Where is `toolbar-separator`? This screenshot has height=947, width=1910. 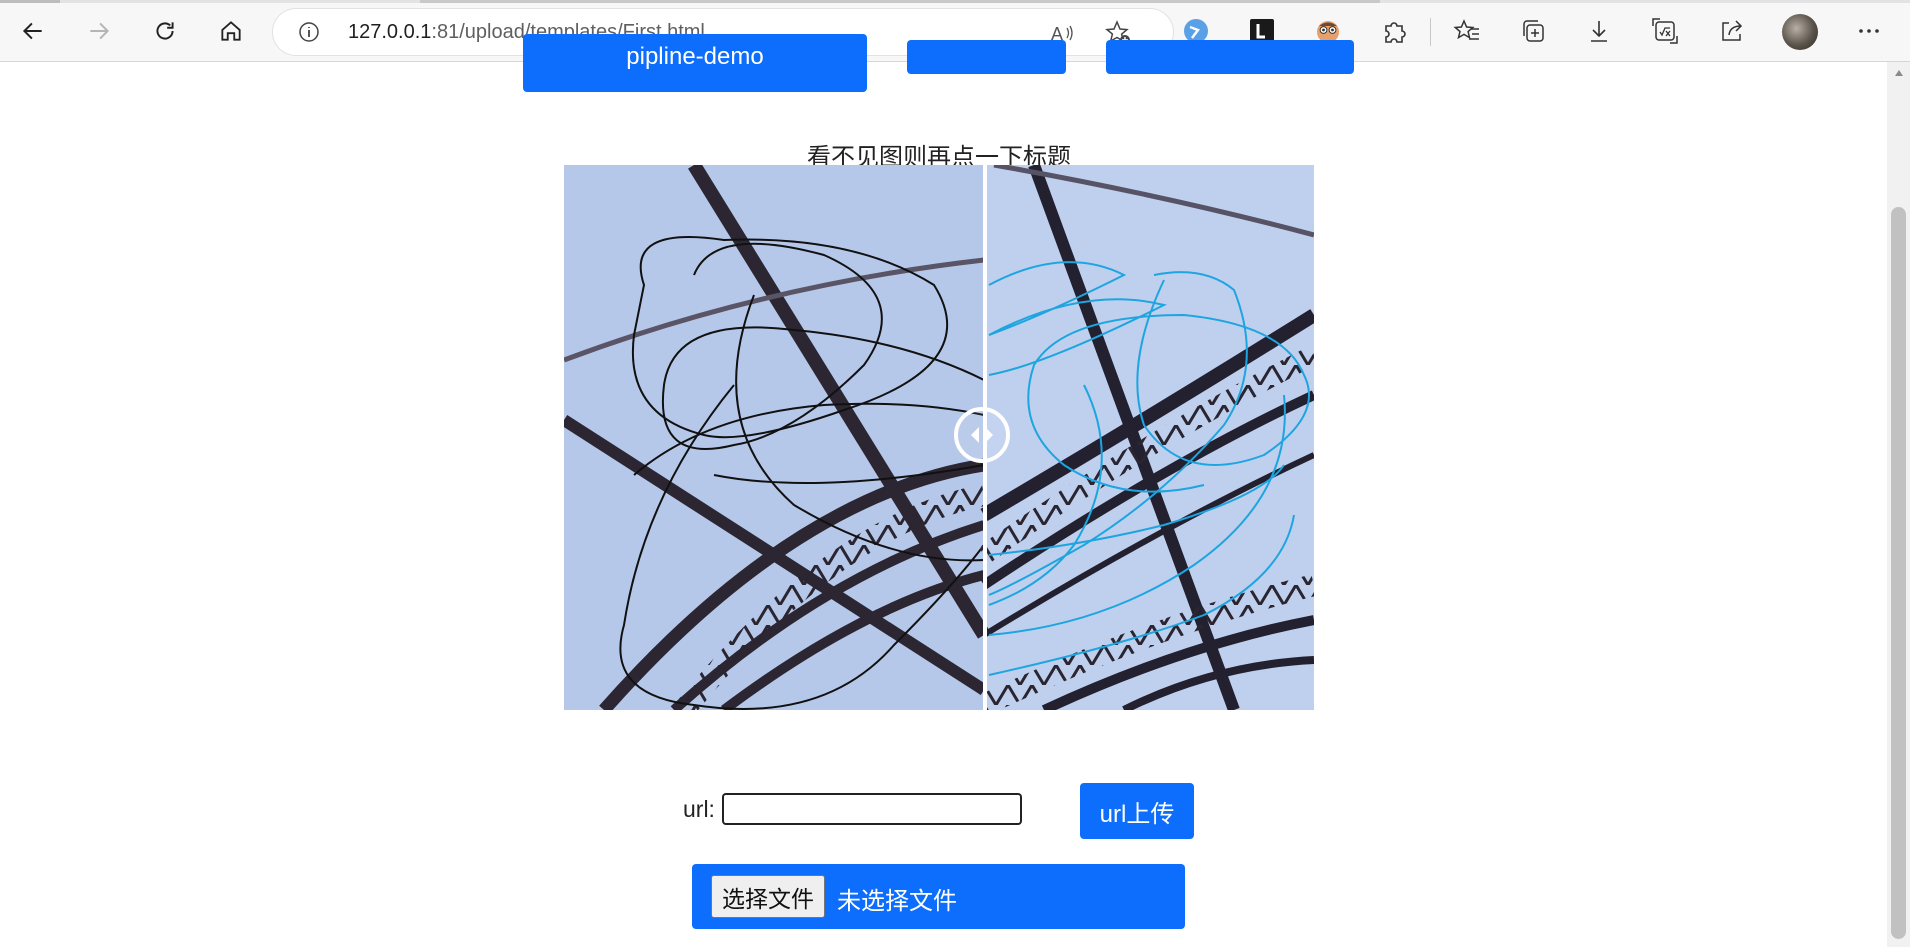
toolbar-separator is located at coordinates (1430, 32).